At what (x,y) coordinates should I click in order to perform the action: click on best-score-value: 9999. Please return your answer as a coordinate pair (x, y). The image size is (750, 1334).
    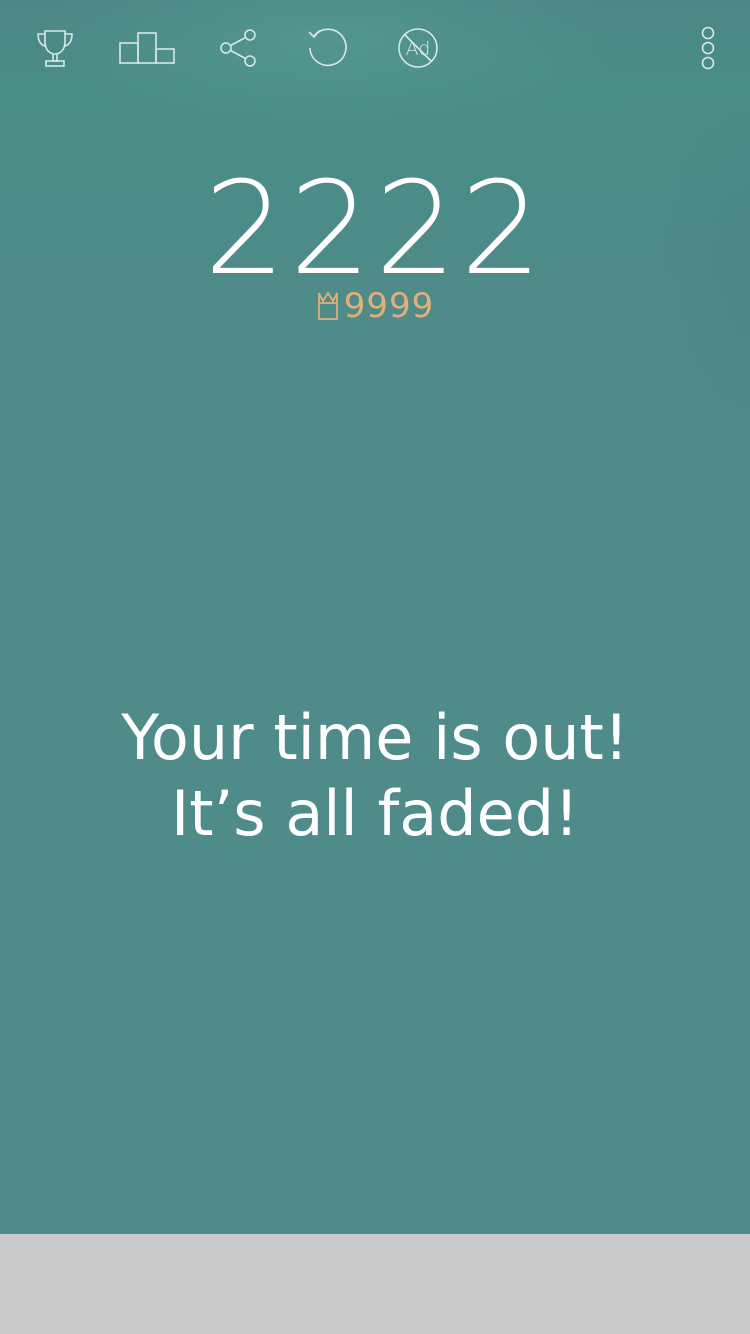
    Looking at the image, I should click on (389, 306).